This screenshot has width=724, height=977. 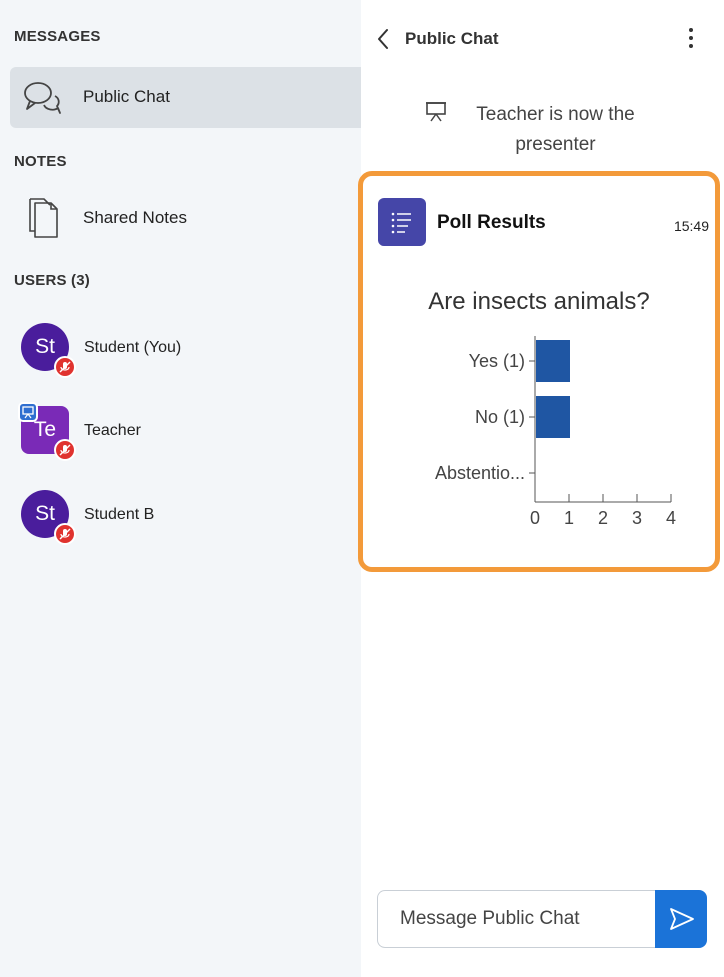 I want to click on sidebar-item-label: Public Chat, so click(x=126, y=96).